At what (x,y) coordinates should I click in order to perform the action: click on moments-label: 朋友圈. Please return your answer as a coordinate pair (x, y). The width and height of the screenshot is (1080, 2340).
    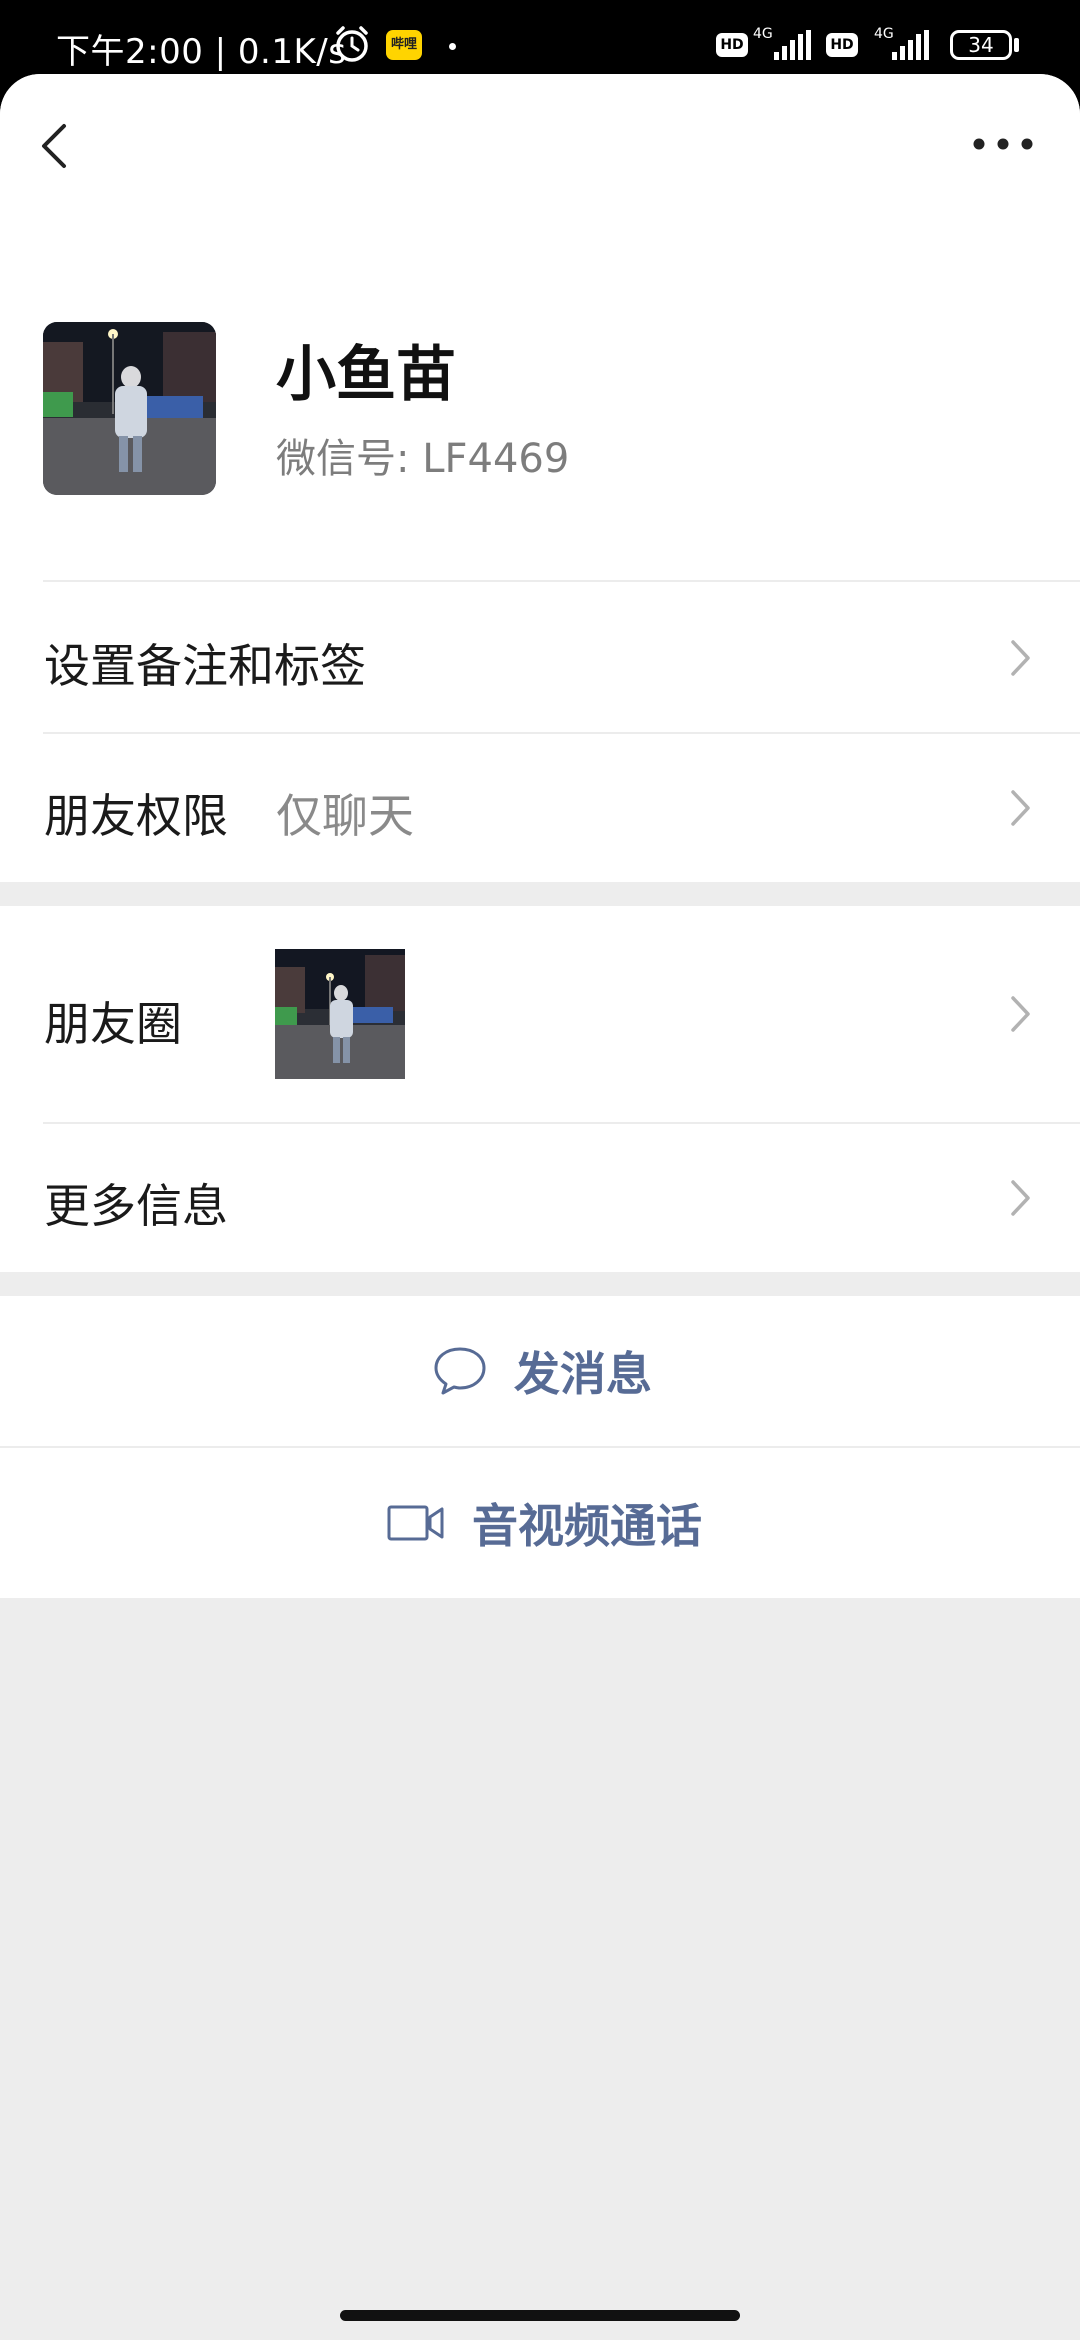
    Looking at the image, I should click on (113, 1024).